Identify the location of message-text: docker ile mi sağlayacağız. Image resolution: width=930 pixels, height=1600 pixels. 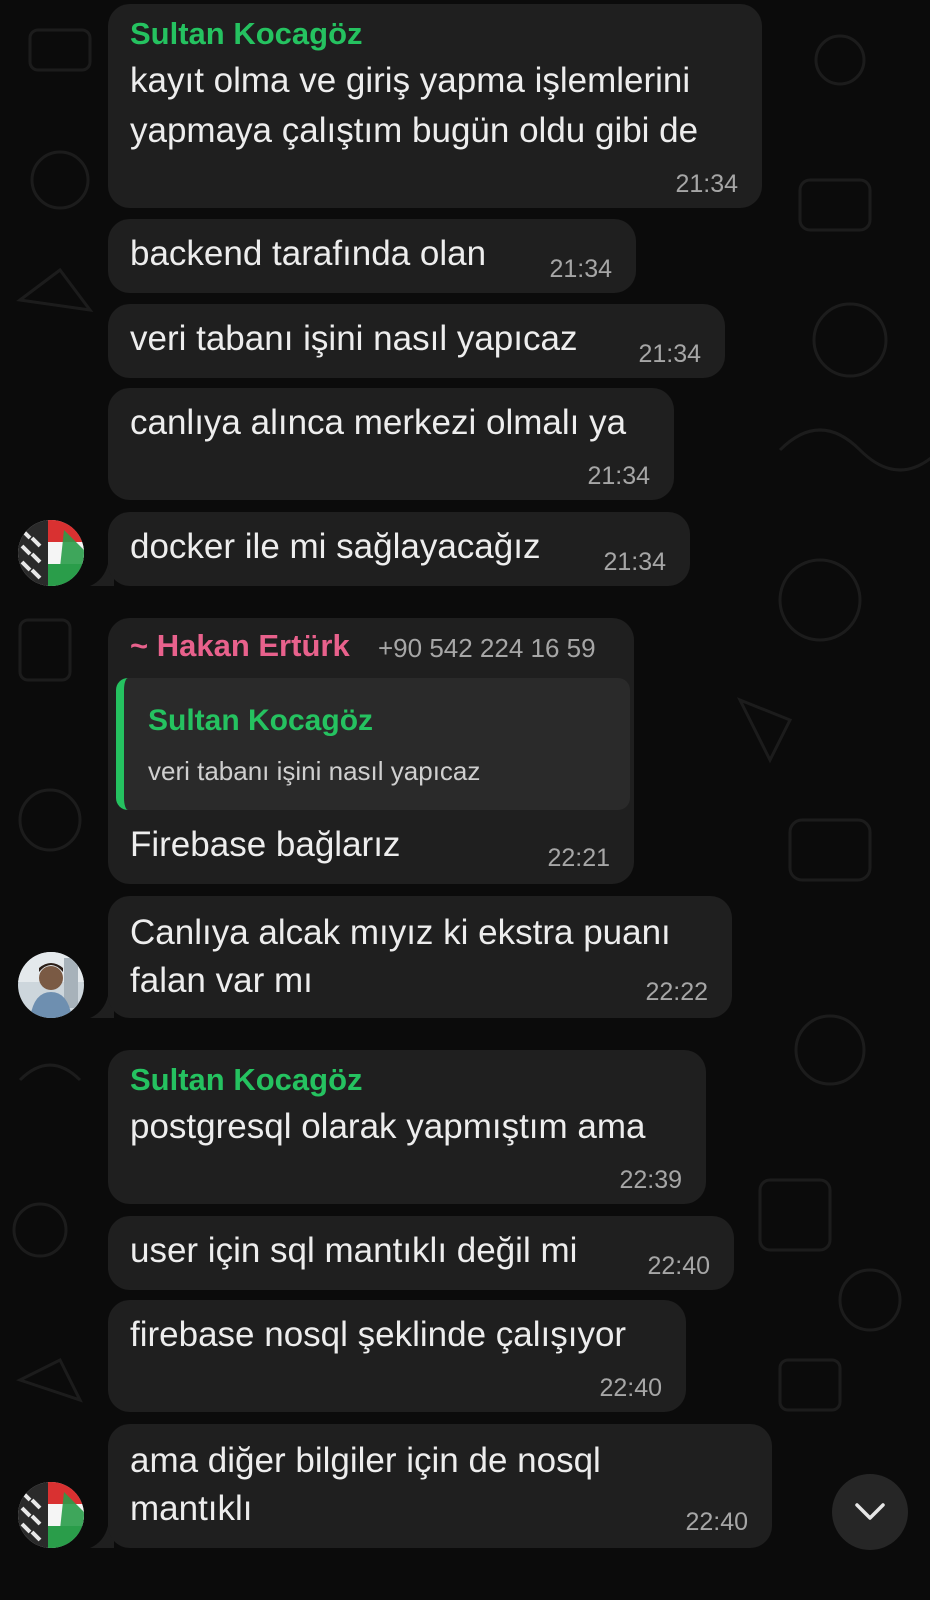
(335, 546).